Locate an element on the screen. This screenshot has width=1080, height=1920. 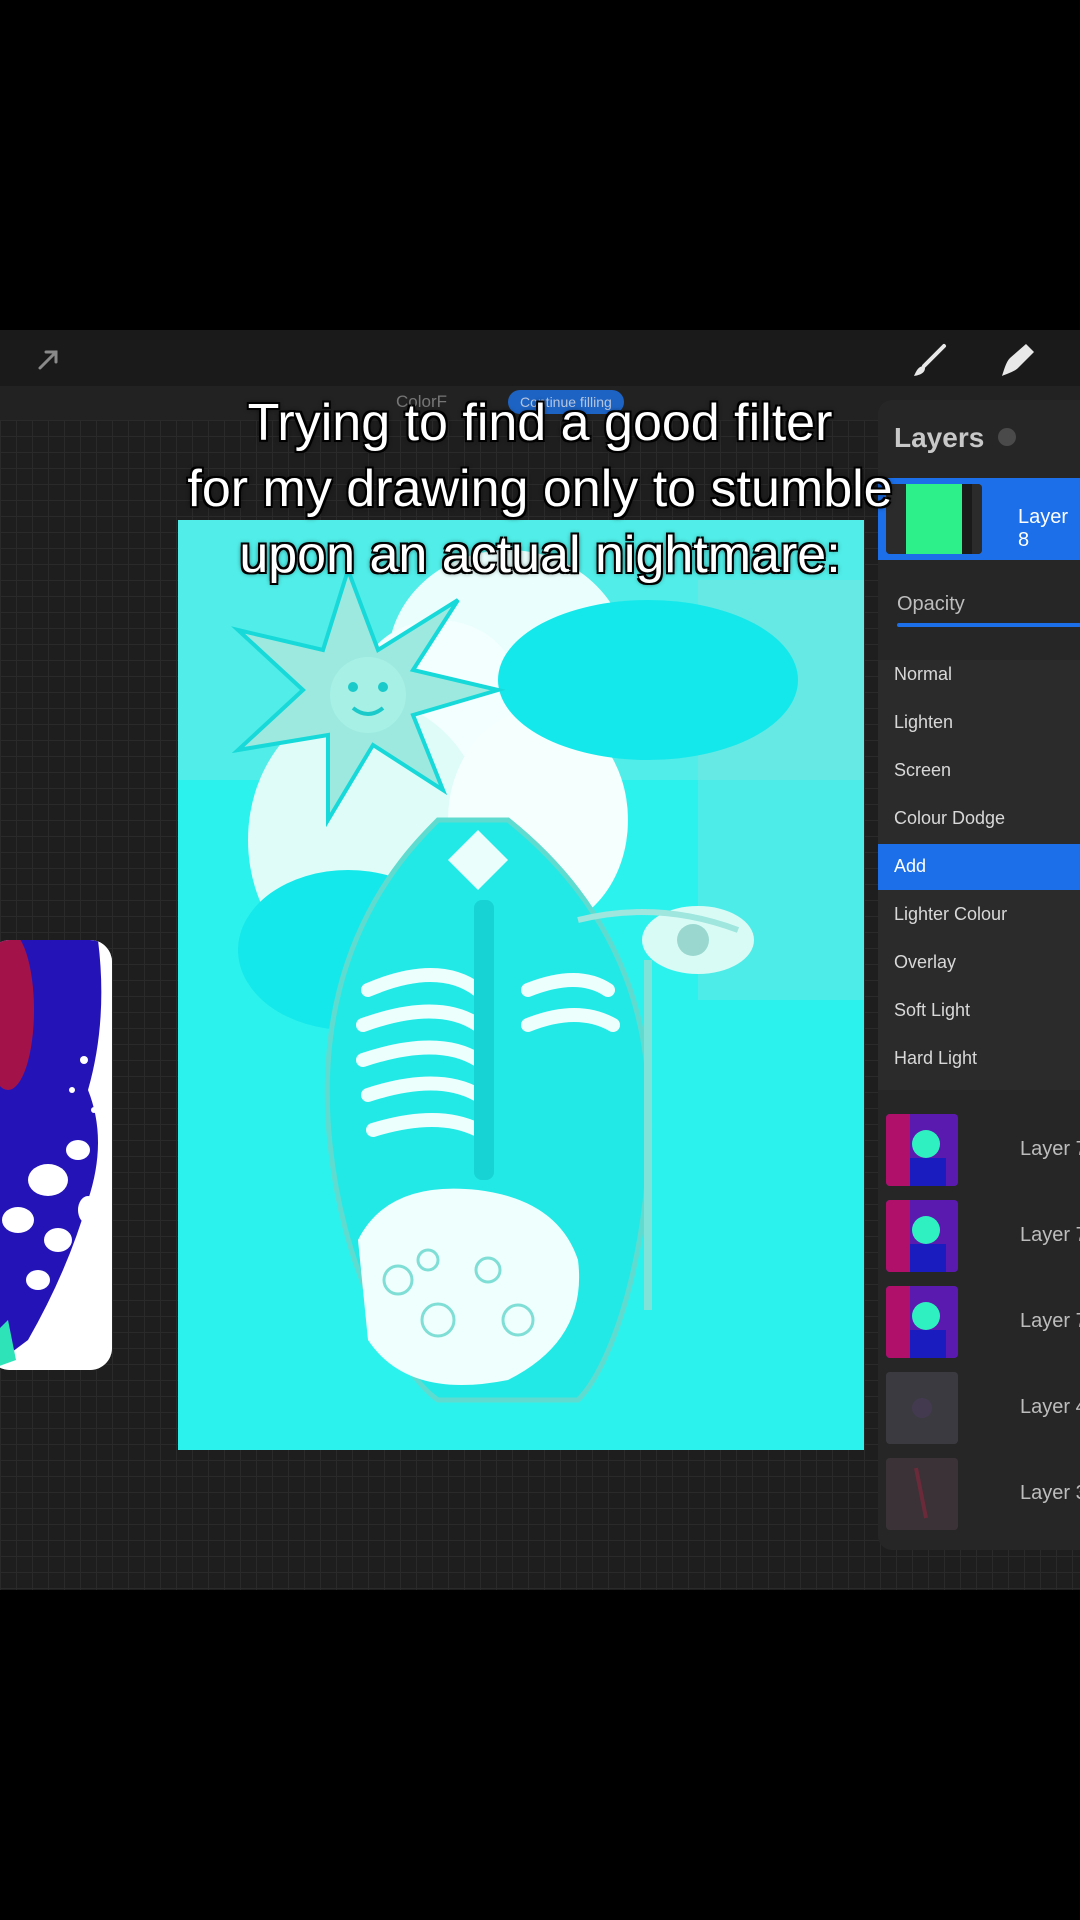
layer-row: Layer 3 is located at coordinates (979, 1492).